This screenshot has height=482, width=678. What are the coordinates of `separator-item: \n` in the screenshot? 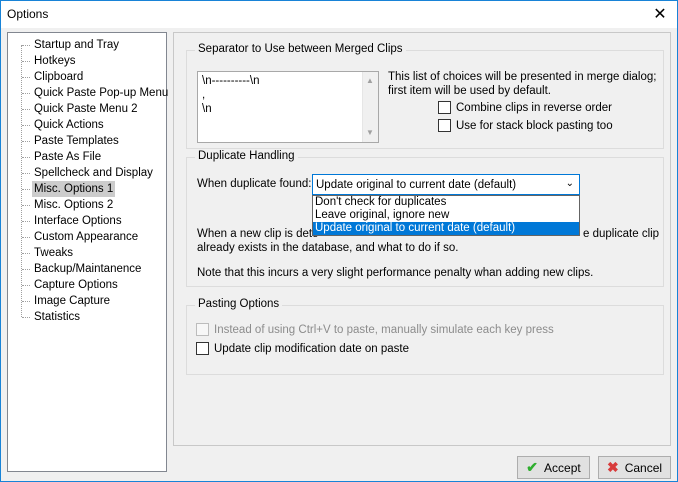 It's located at (288, 109).